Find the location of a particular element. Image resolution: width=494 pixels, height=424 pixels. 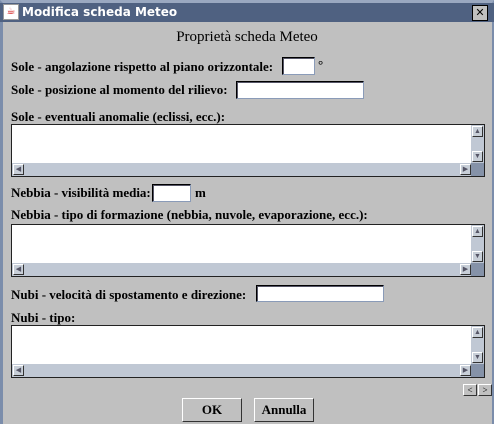

title-bar: ☕ Modifica scheda Meteo ✕ is located at coordinates (247, 12).